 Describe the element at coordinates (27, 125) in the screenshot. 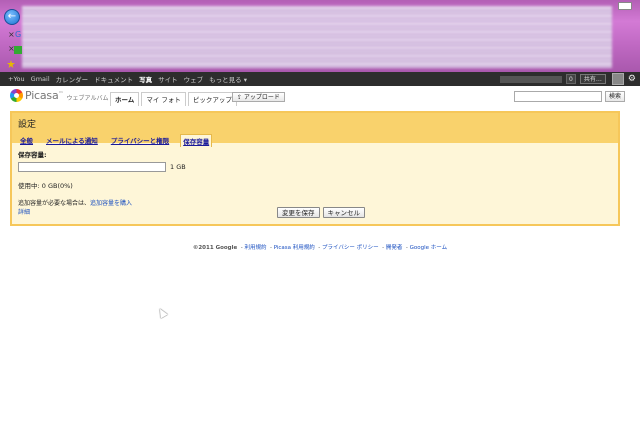

I see `page-title: 設定` at that location.